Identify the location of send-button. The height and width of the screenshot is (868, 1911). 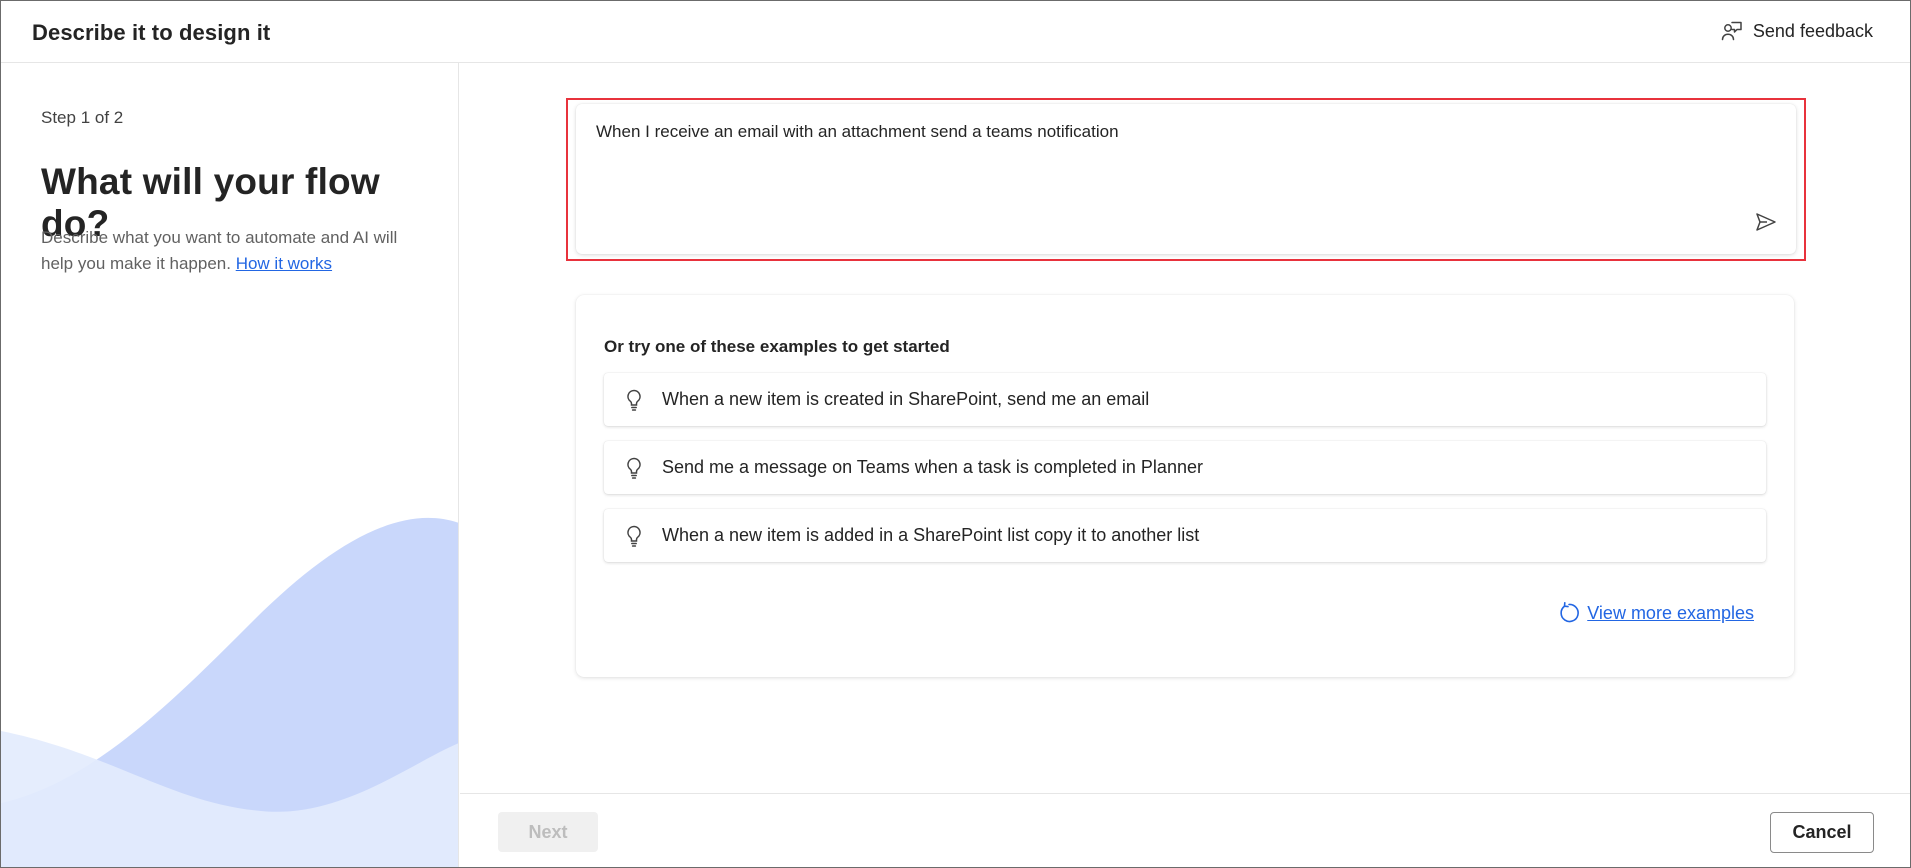
(1766, 224).